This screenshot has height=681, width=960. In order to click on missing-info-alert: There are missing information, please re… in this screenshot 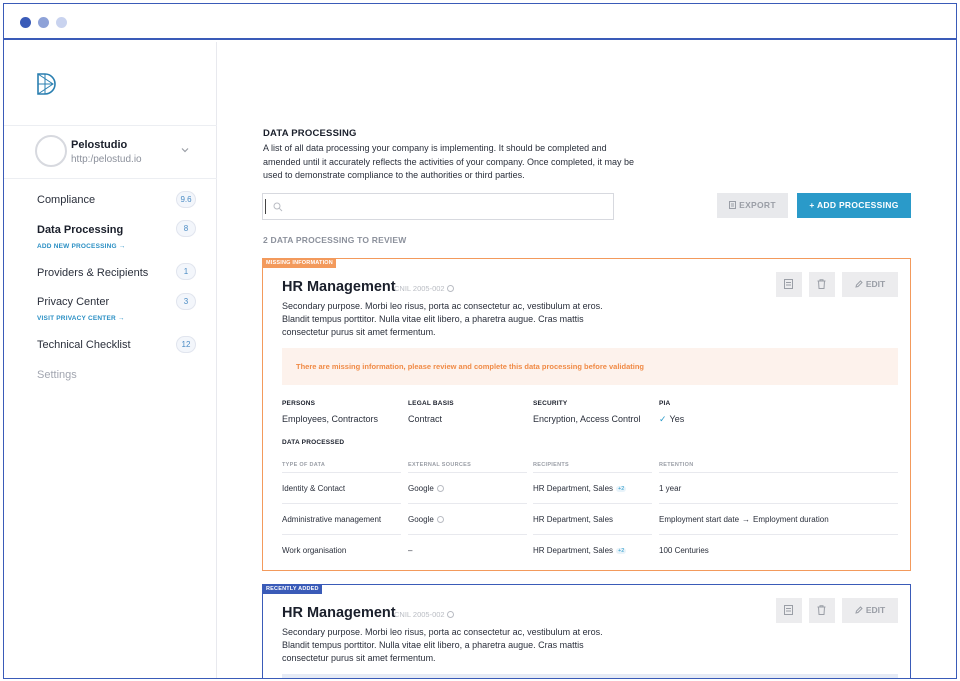, I will do `click(590, 366)`.